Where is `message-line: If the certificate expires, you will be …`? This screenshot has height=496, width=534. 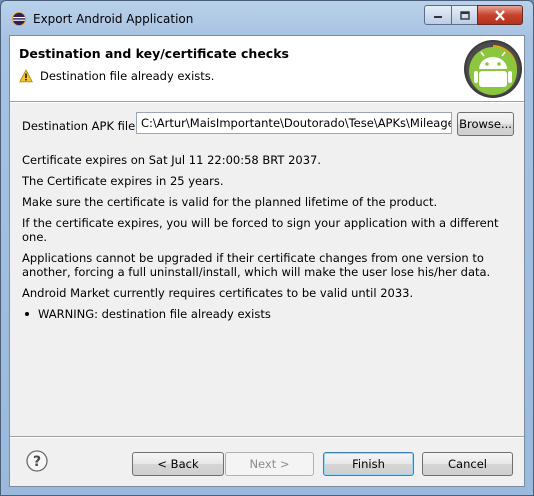
message-line: If the certificate expires, you will be … is located at coordinates (260, 230).